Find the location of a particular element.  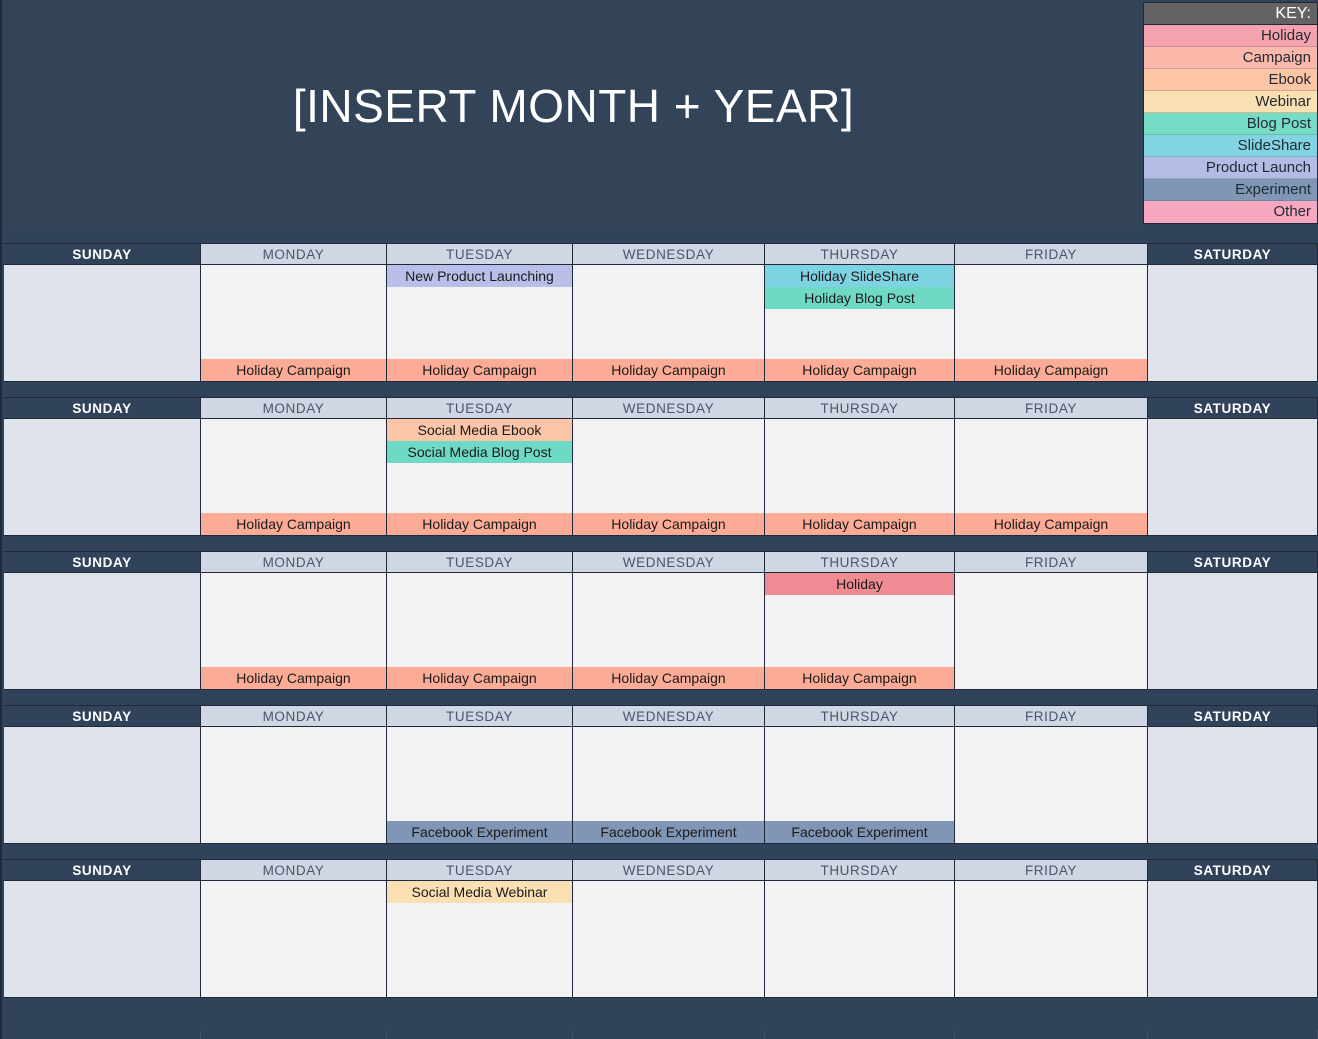

event-holiday: Holiday is located at coordinates (859, 584).